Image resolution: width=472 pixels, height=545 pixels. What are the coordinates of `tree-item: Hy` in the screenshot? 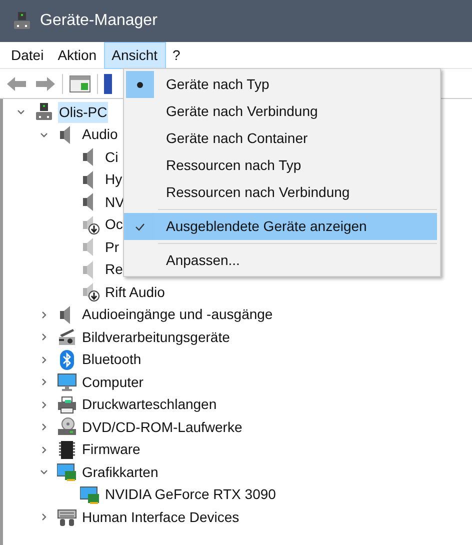 It's located at (114, 179).